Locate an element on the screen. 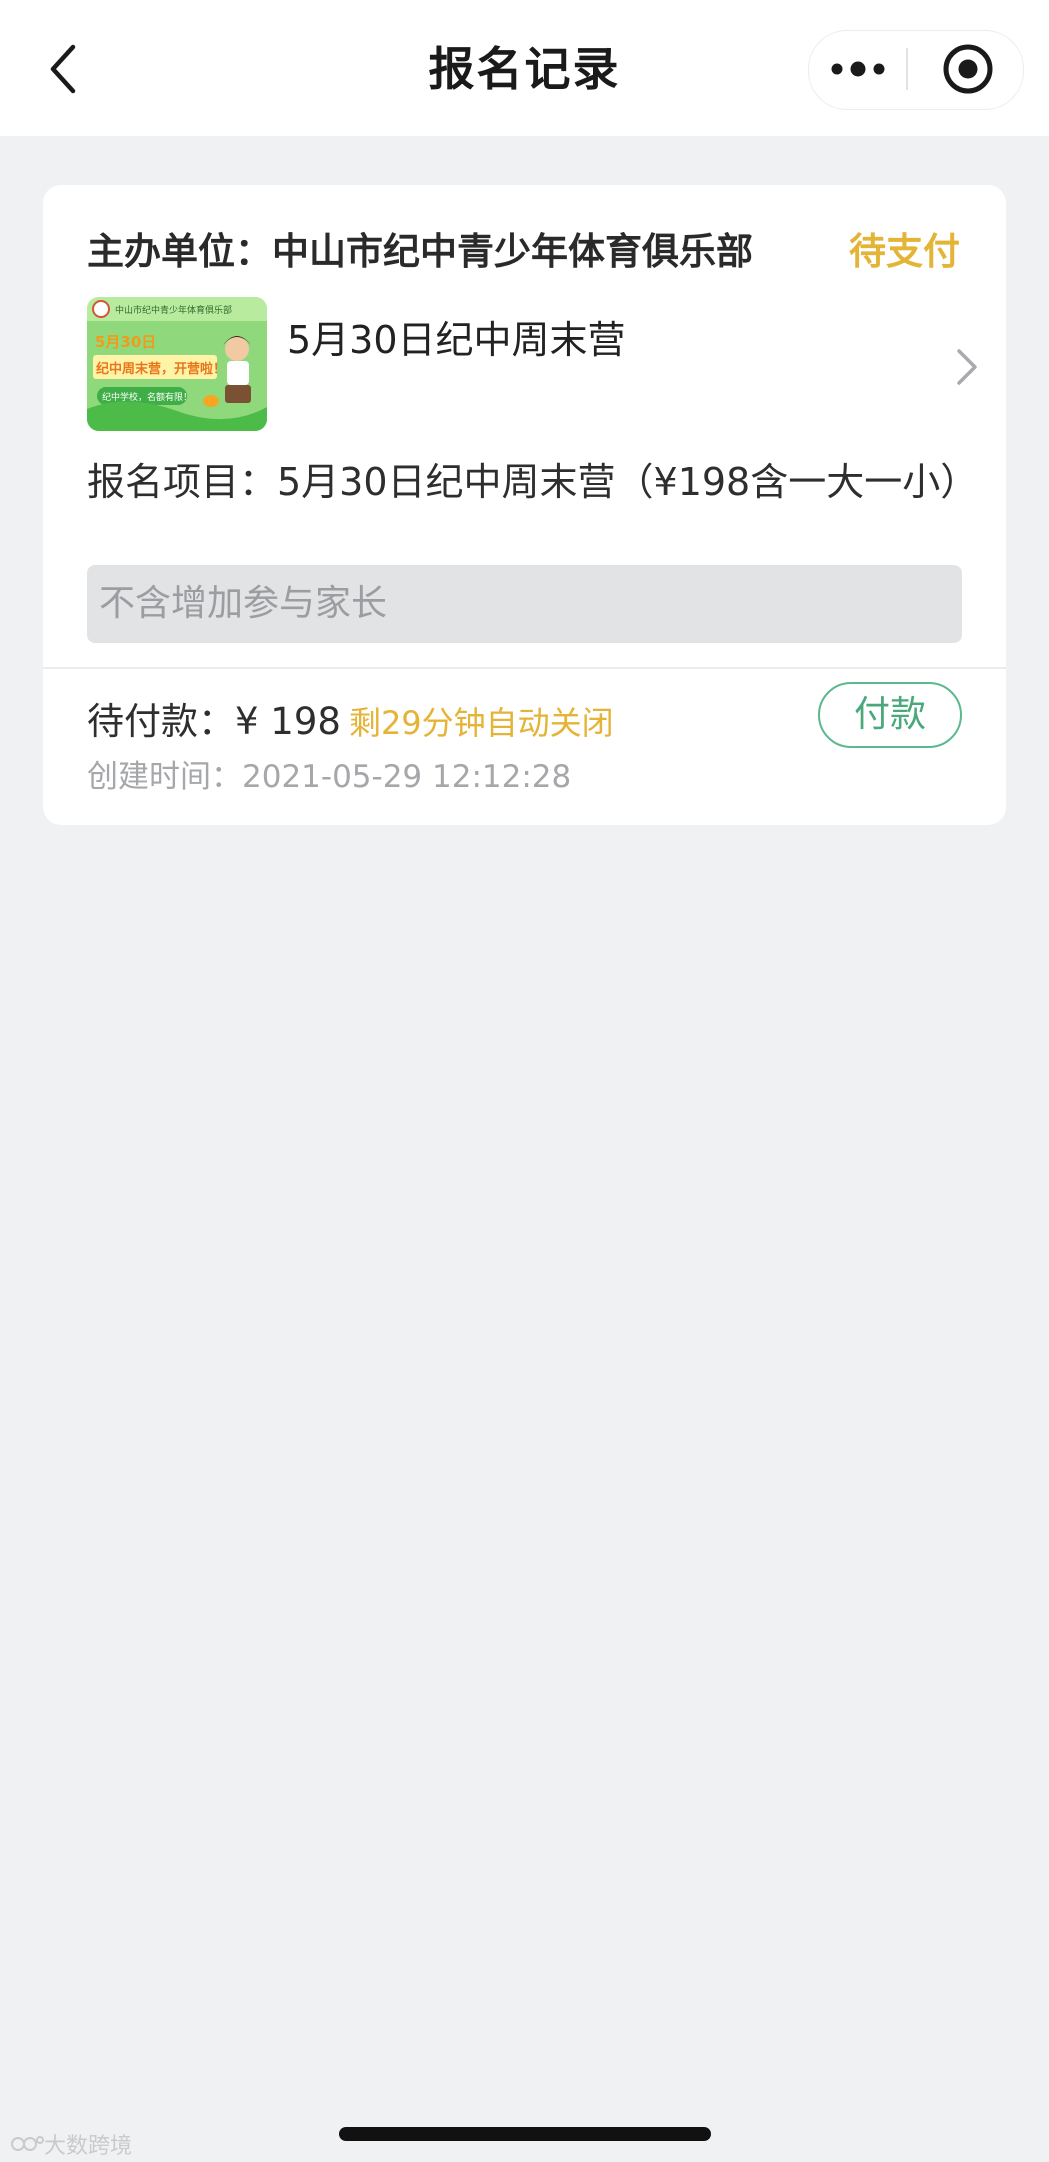 This screenshot has width=1049, height=2162. more-options-button is located at coordinates (858, 69).